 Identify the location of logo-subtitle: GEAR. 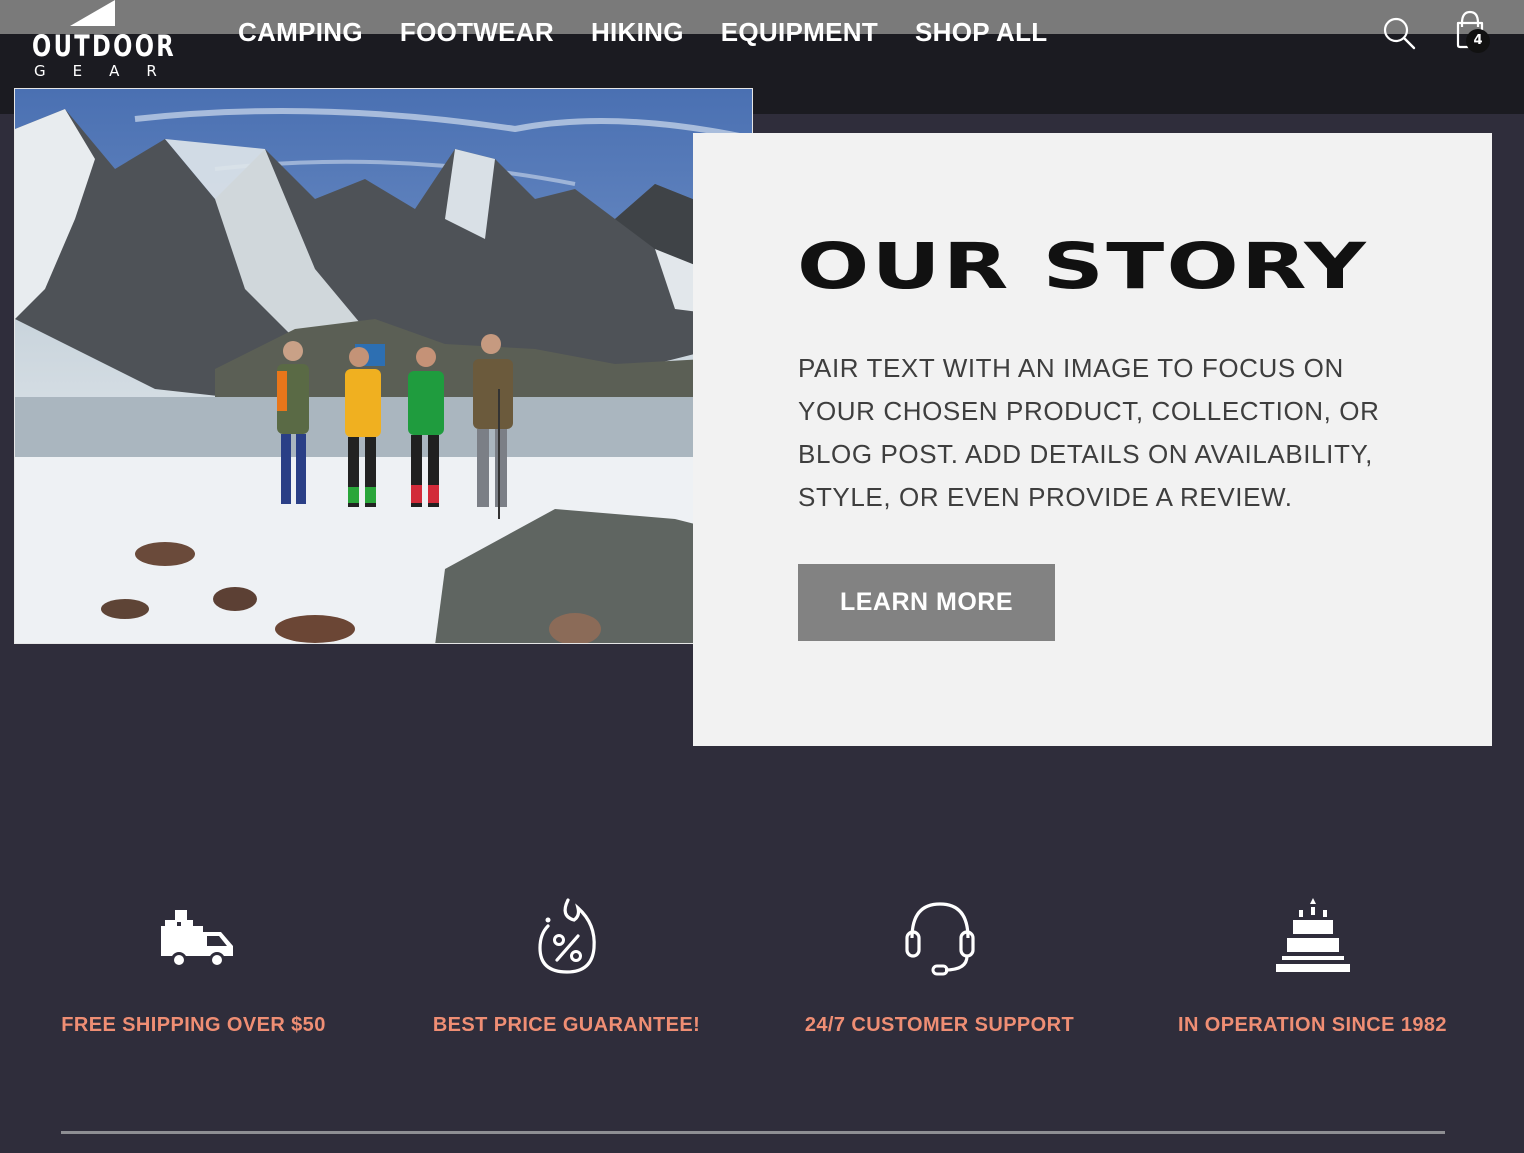
(109, 71).